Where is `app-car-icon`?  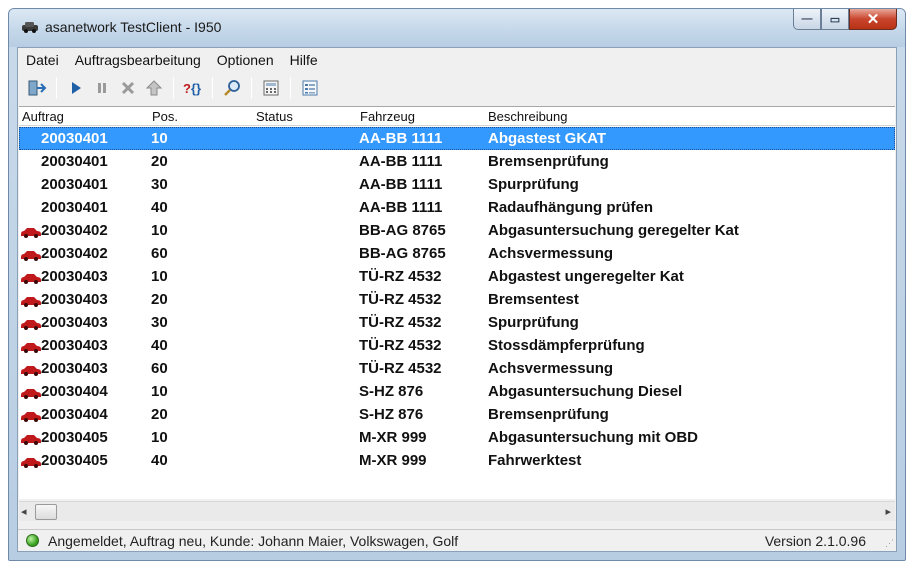 app-car-icon is located at coordinates (30, 27).